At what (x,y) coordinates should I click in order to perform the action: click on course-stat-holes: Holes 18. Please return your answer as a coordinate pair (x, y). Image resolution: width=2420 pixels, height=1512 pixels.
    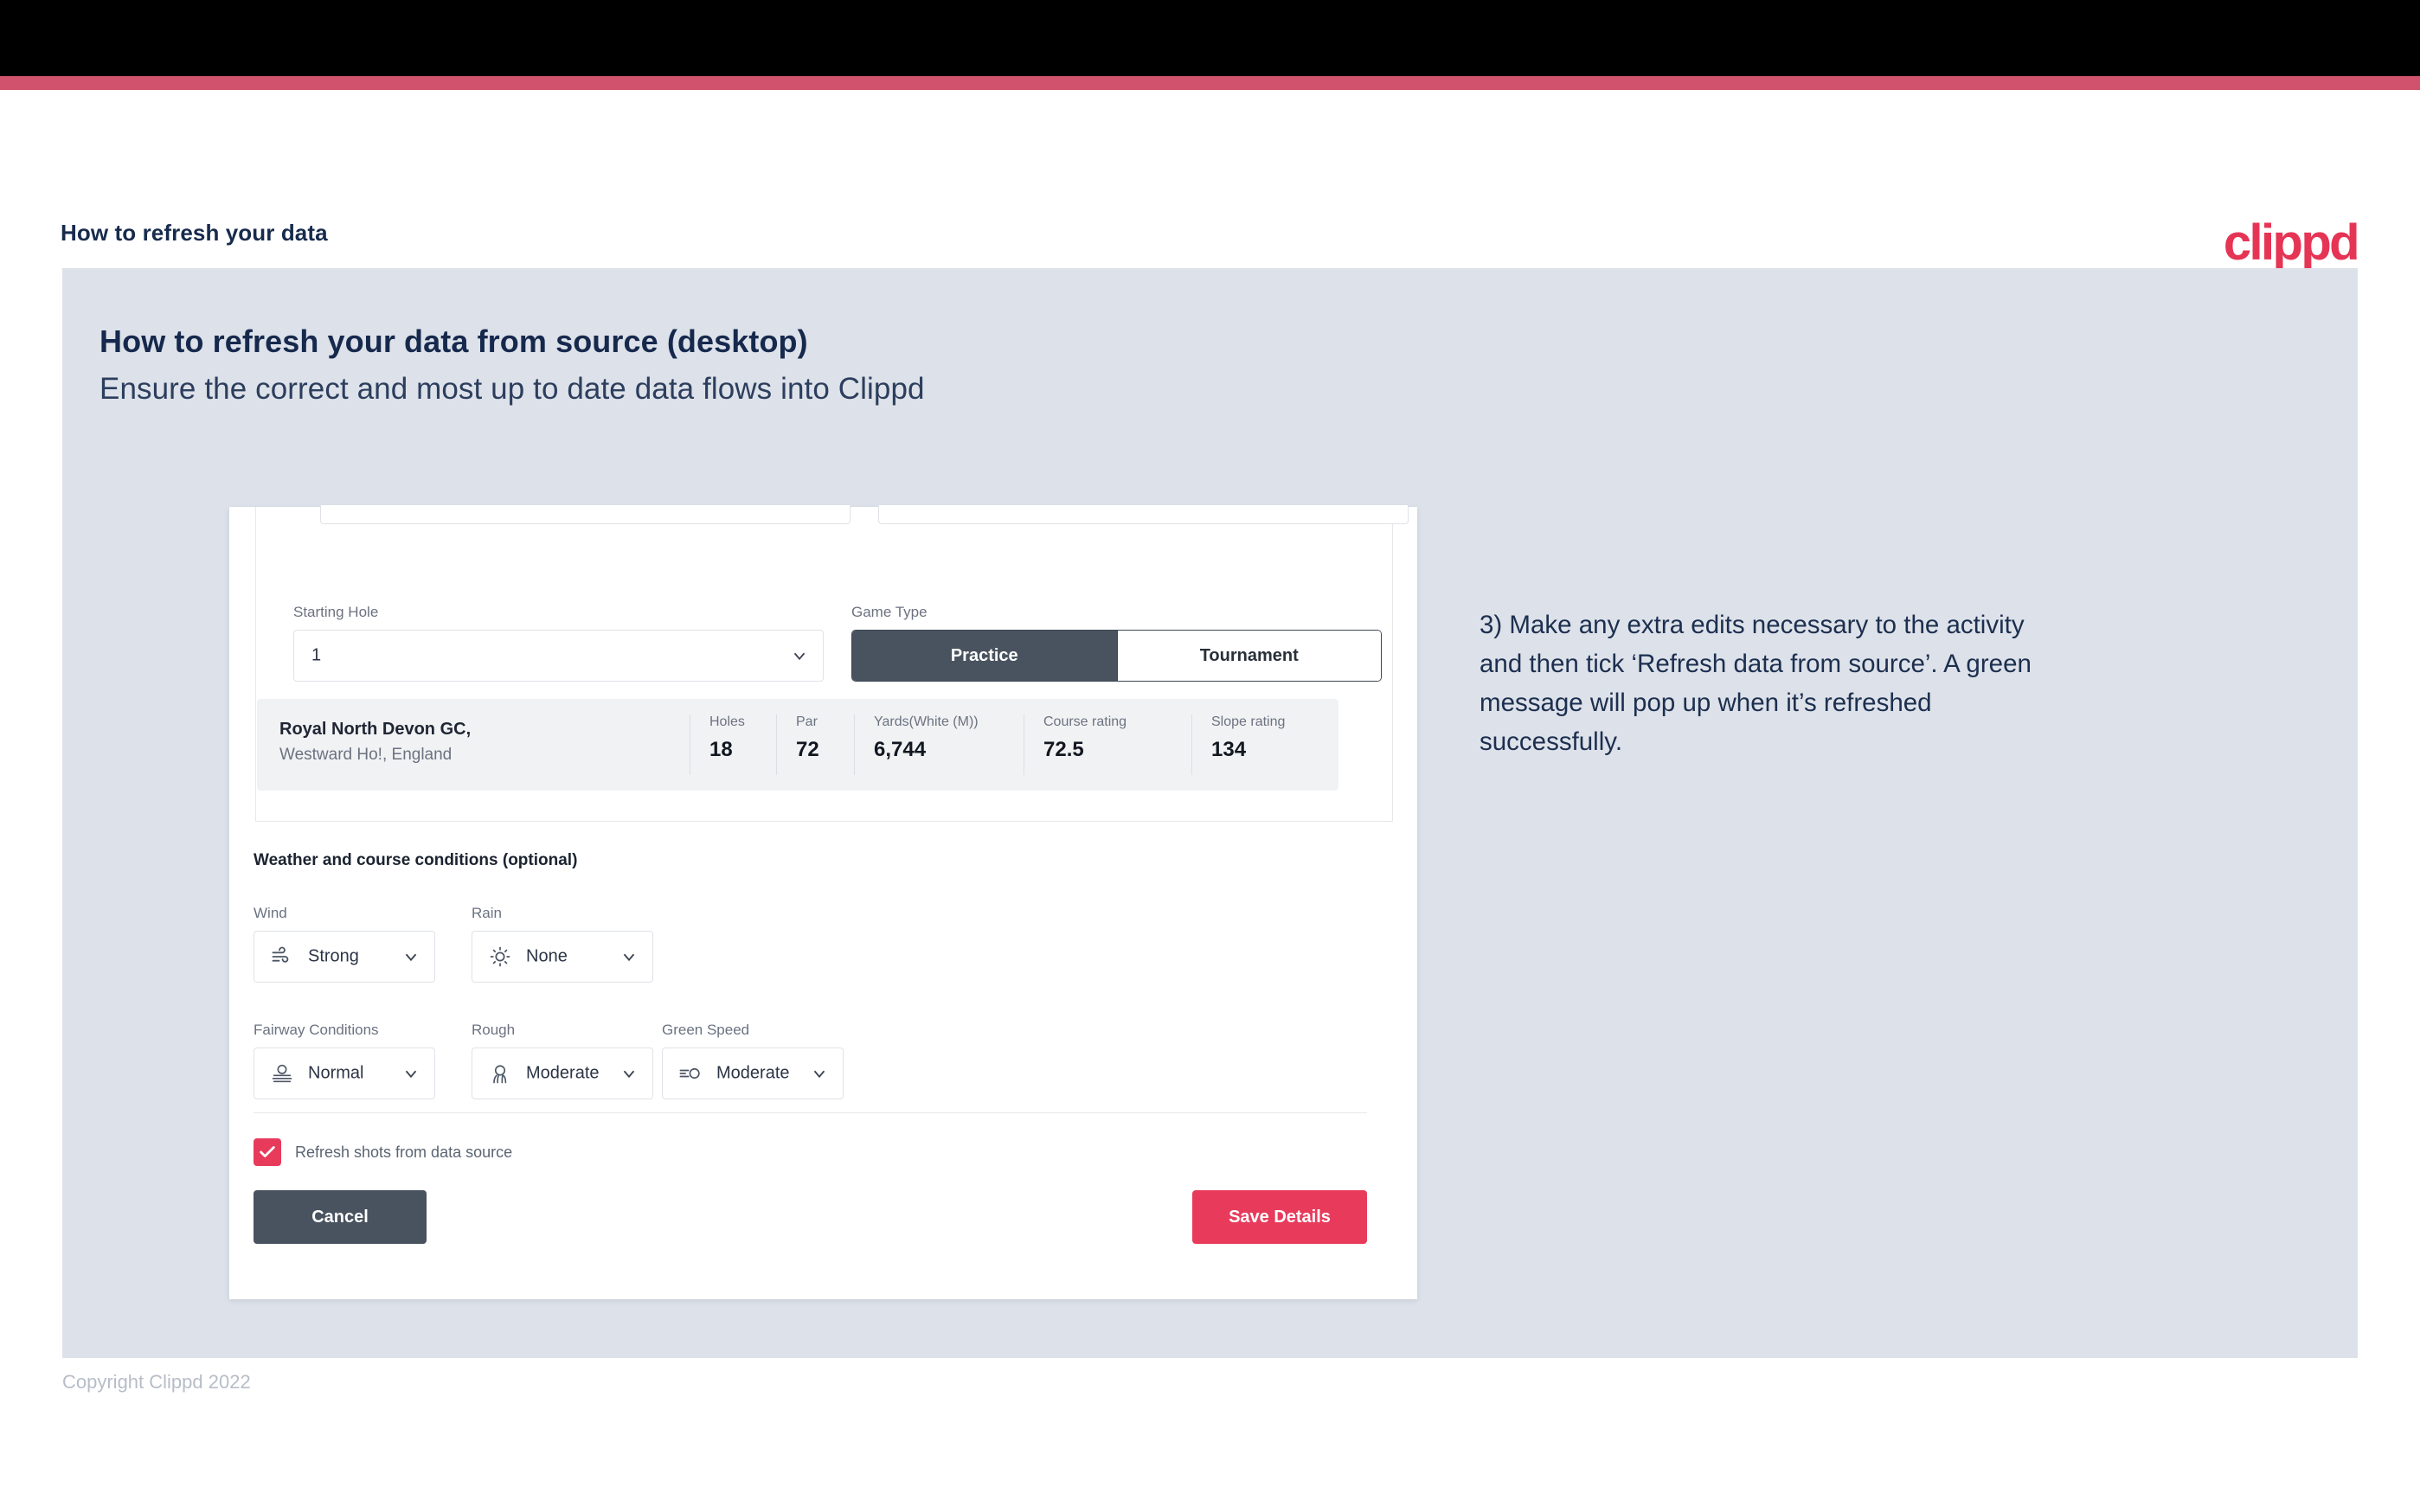
    Looking at the image, I should click on (717, 744).